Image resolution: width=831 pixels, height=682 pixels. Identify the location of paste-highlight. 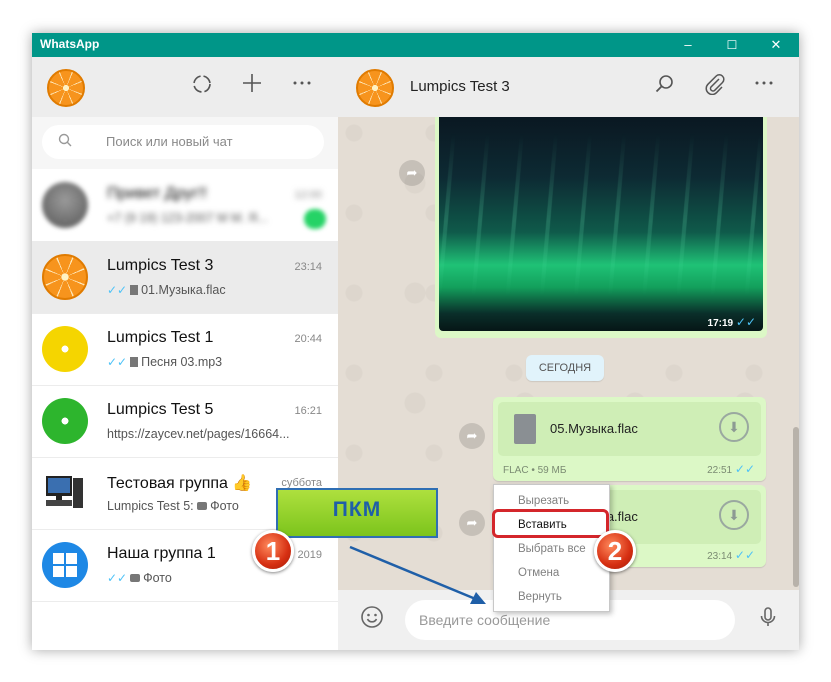
(550, 523).